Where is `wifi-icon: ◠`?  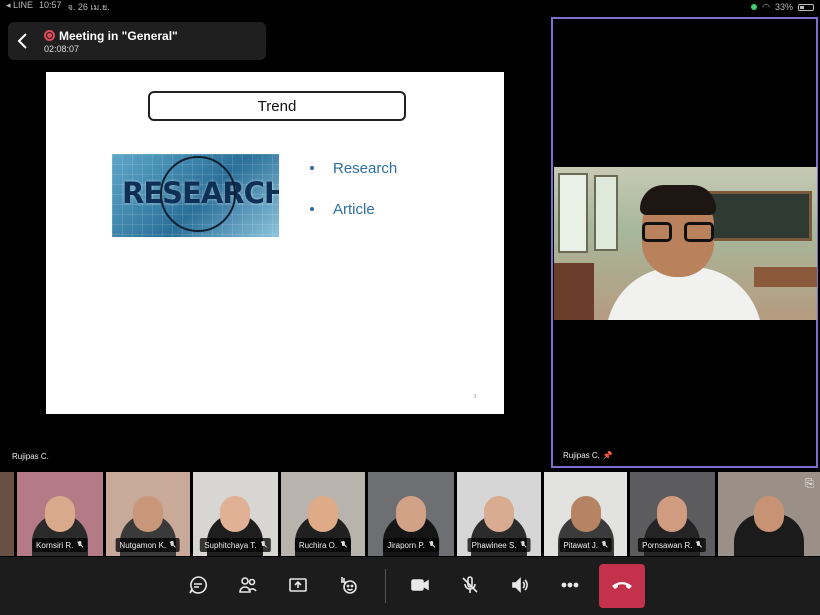
wifi-icon: ◠ is located at coordinates (766, 6).